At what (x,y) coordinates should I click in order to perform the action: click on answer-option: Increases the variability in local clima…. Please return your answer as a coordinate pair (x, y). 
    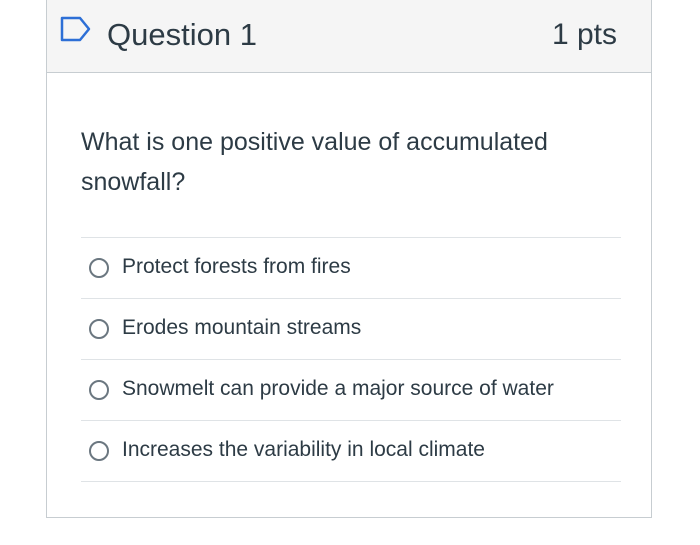
    Looking at the image, I should click on (351, 451).